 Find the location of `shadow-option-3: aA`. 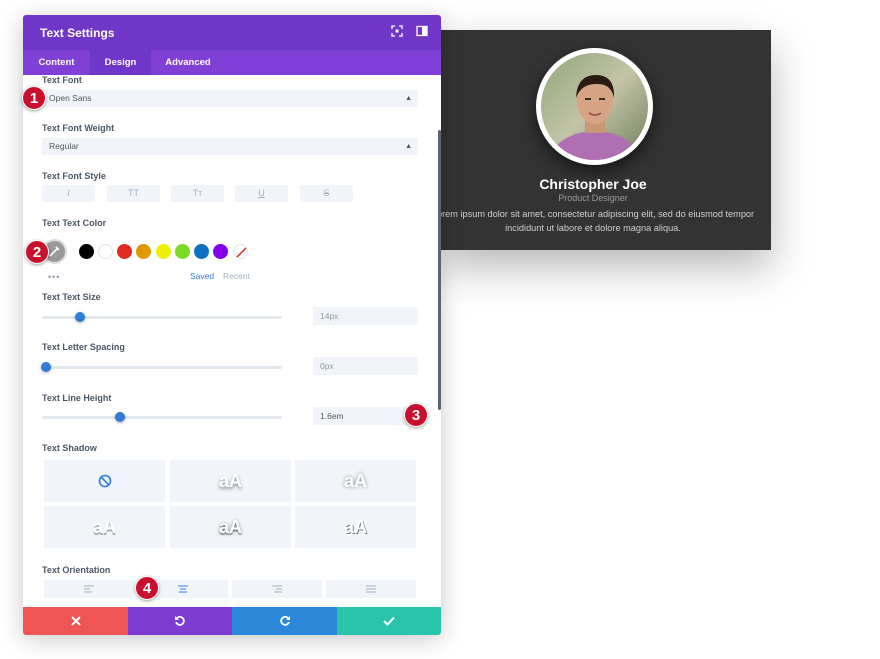

shadow-option-3: aA is located at coordinates (355, 481).